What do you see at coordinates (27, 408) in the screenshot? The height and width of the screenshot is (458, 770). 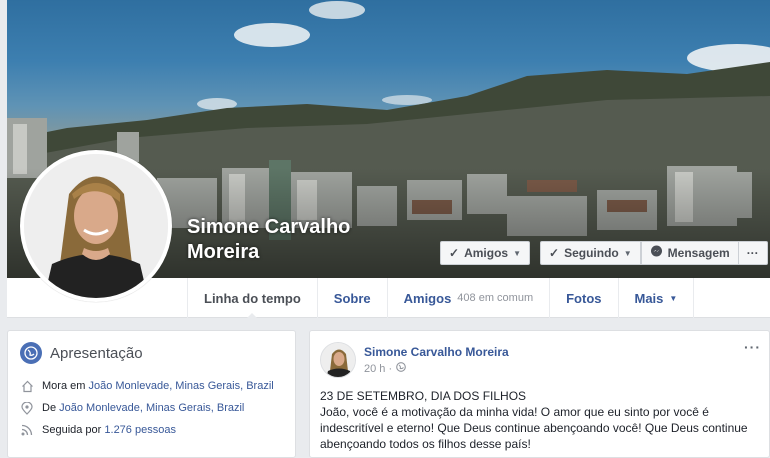 I see `location-pin-icon` at bounding box center [27, 408].